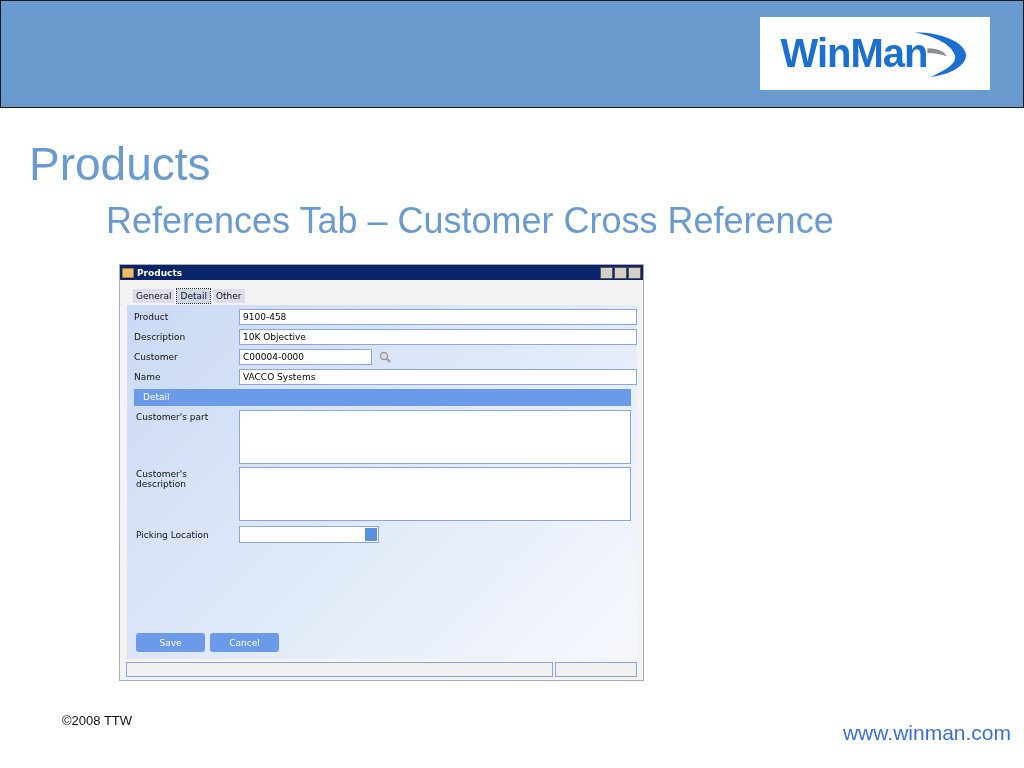 This screenshot has width=1024, height=768. What do you see at coordinates (620, 272) in the screenshot?
I see `maximize-button` at bounding box center [620, 272].